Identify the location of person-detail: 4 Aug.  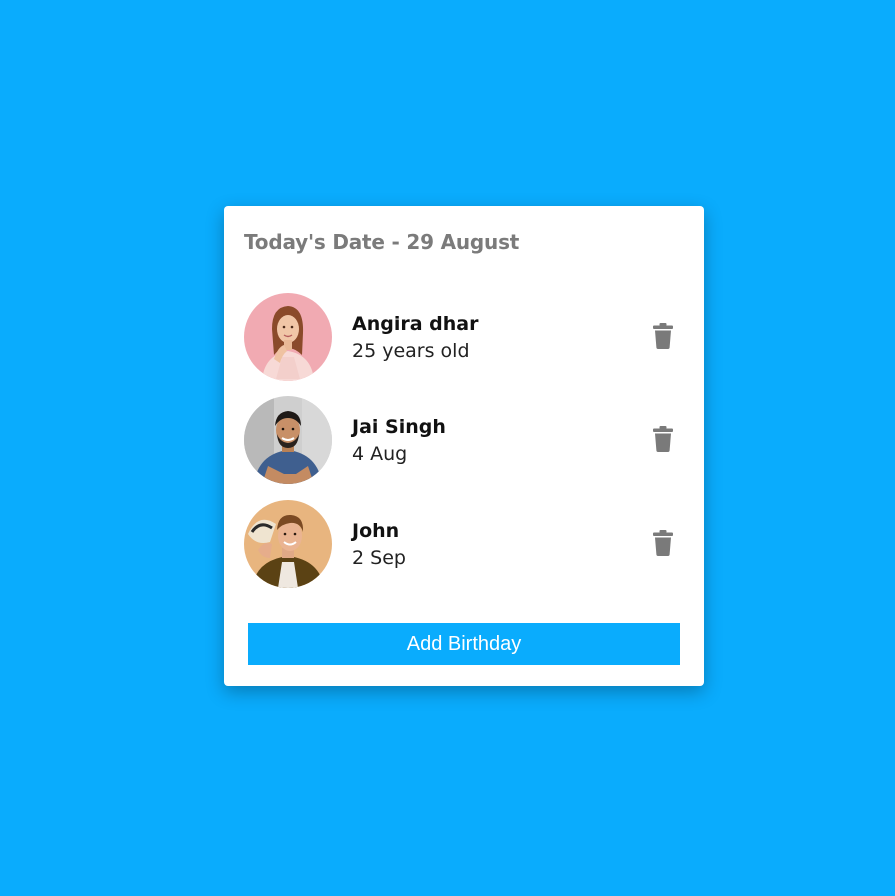
(380, 454).